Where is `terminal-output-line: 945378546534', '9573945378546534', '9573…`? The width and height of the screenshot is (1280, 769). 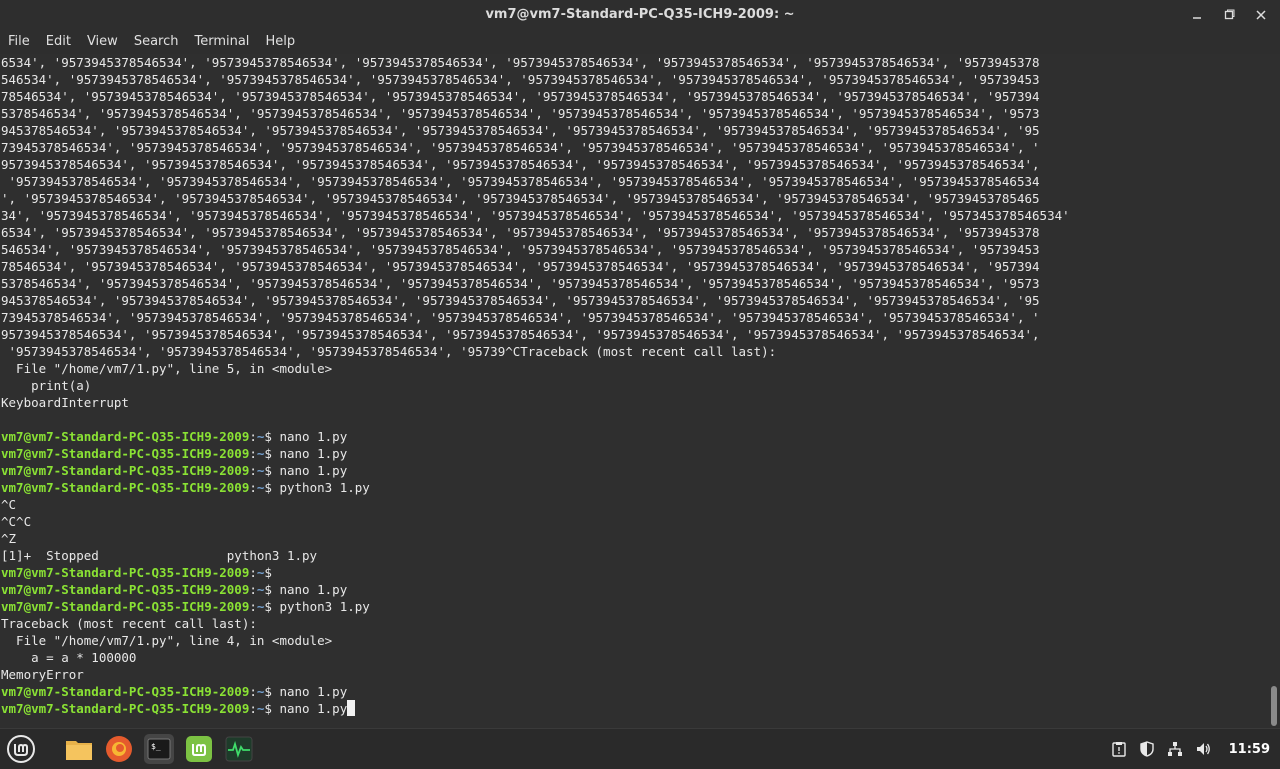 terminal-output-line: 945378546534', '9573945378546534', '9573… is located at coordinates (634, 130).